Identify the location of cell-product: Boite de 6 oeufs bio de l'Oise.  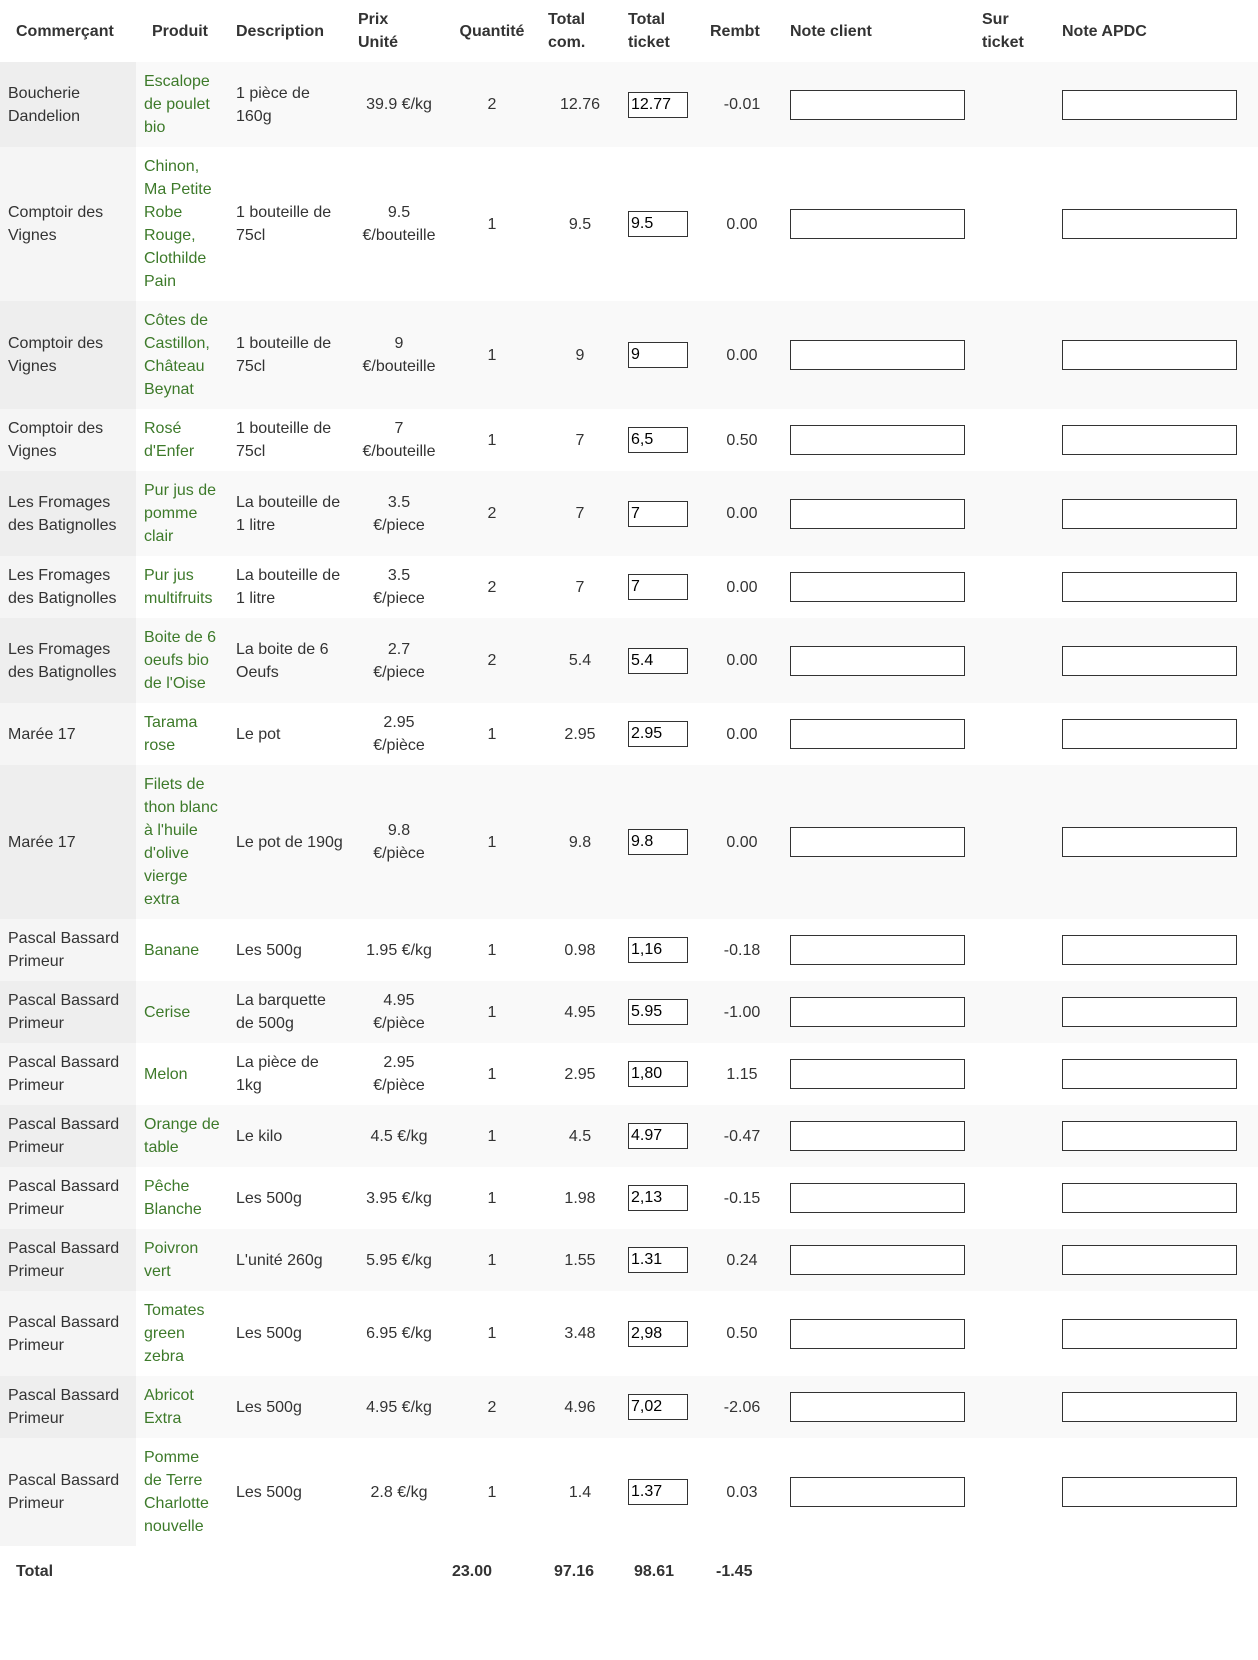
(182, 660).